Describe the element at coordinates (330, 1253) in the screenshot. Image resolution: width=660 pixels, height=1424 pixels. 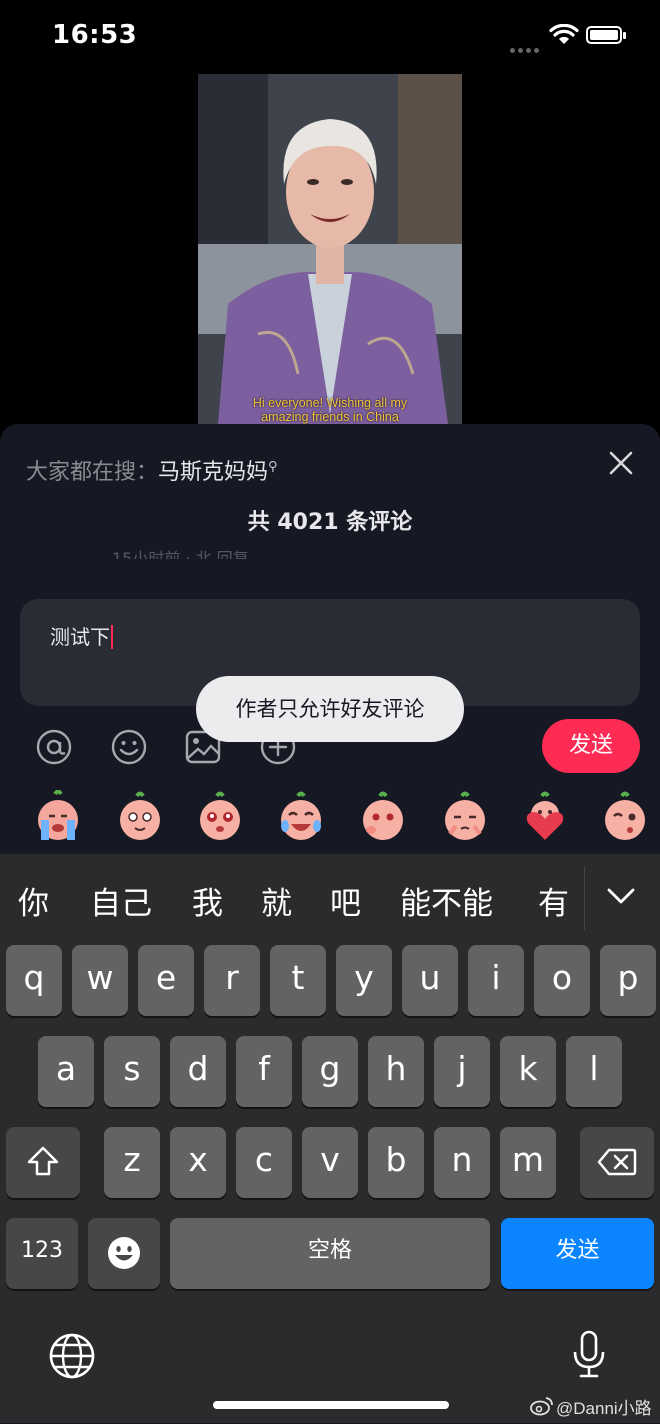
I see `space-key: 空格` at that location.